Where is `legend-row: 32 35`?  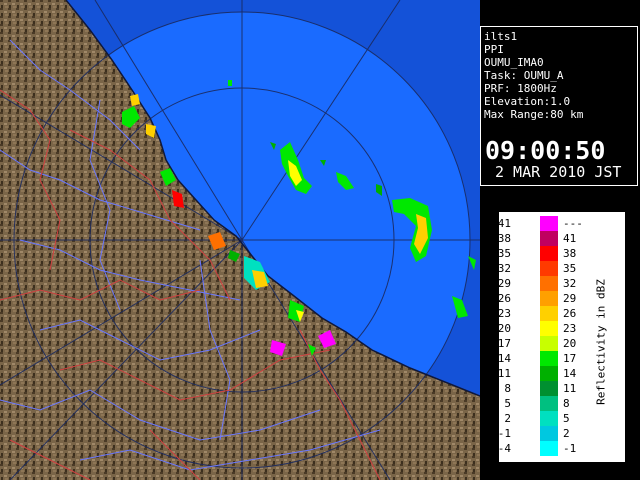 legend-row: 32 35 is located at coordinates (548, 268).